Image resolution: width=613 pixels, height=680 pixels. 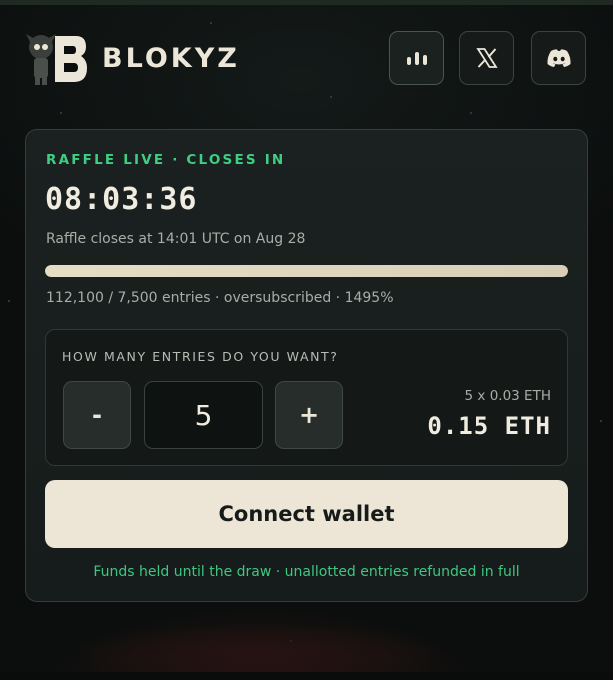 I want to click on discord-icon, so click(x=558, y=58).